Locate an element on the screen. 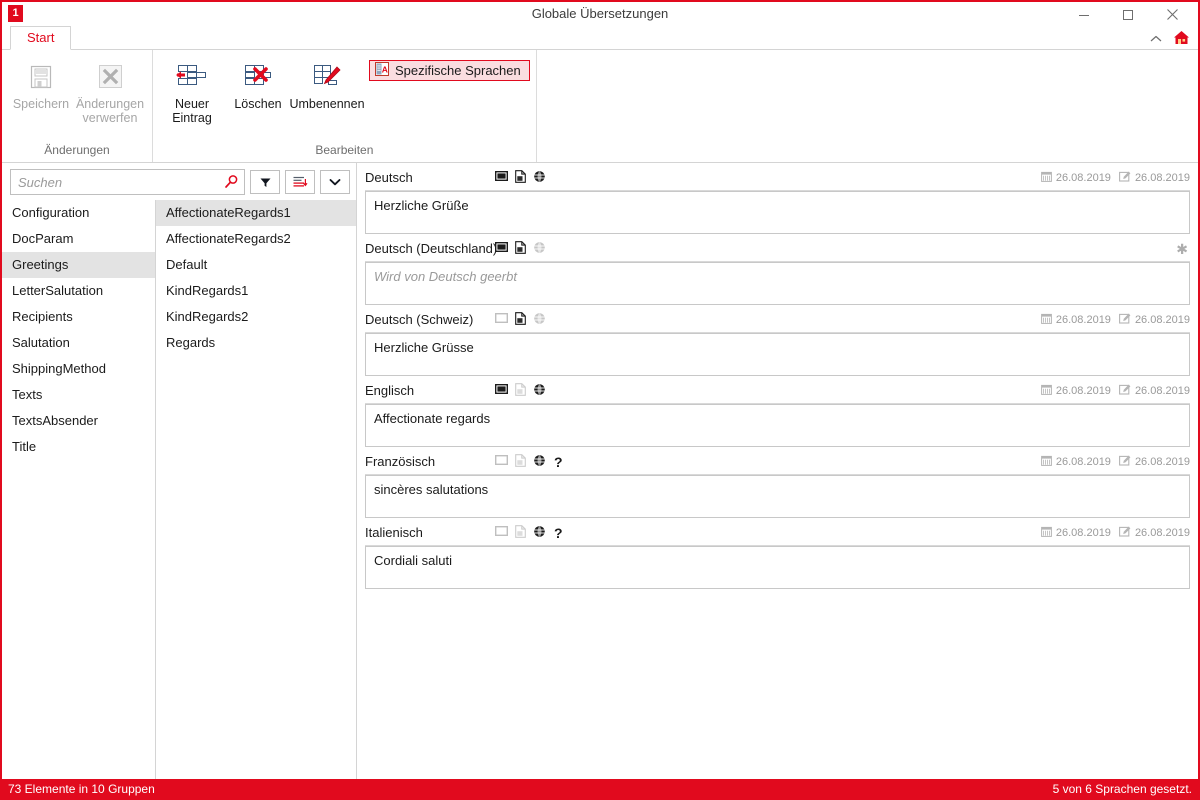  home-icon is located at coordinates (1181, 37).